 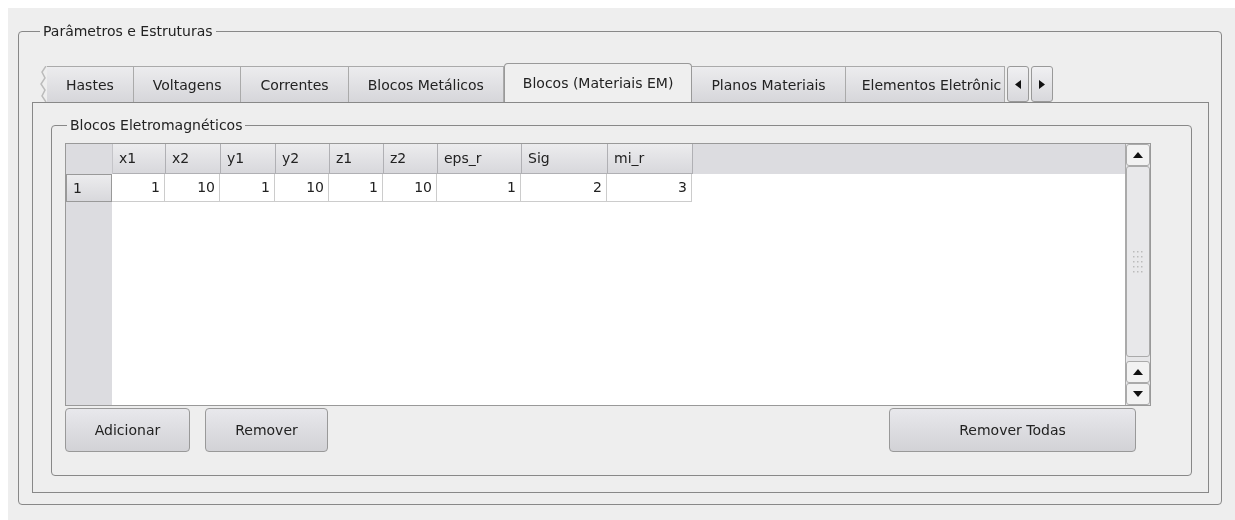 I want to click on grip-icon, so click(x=1138, y=261).